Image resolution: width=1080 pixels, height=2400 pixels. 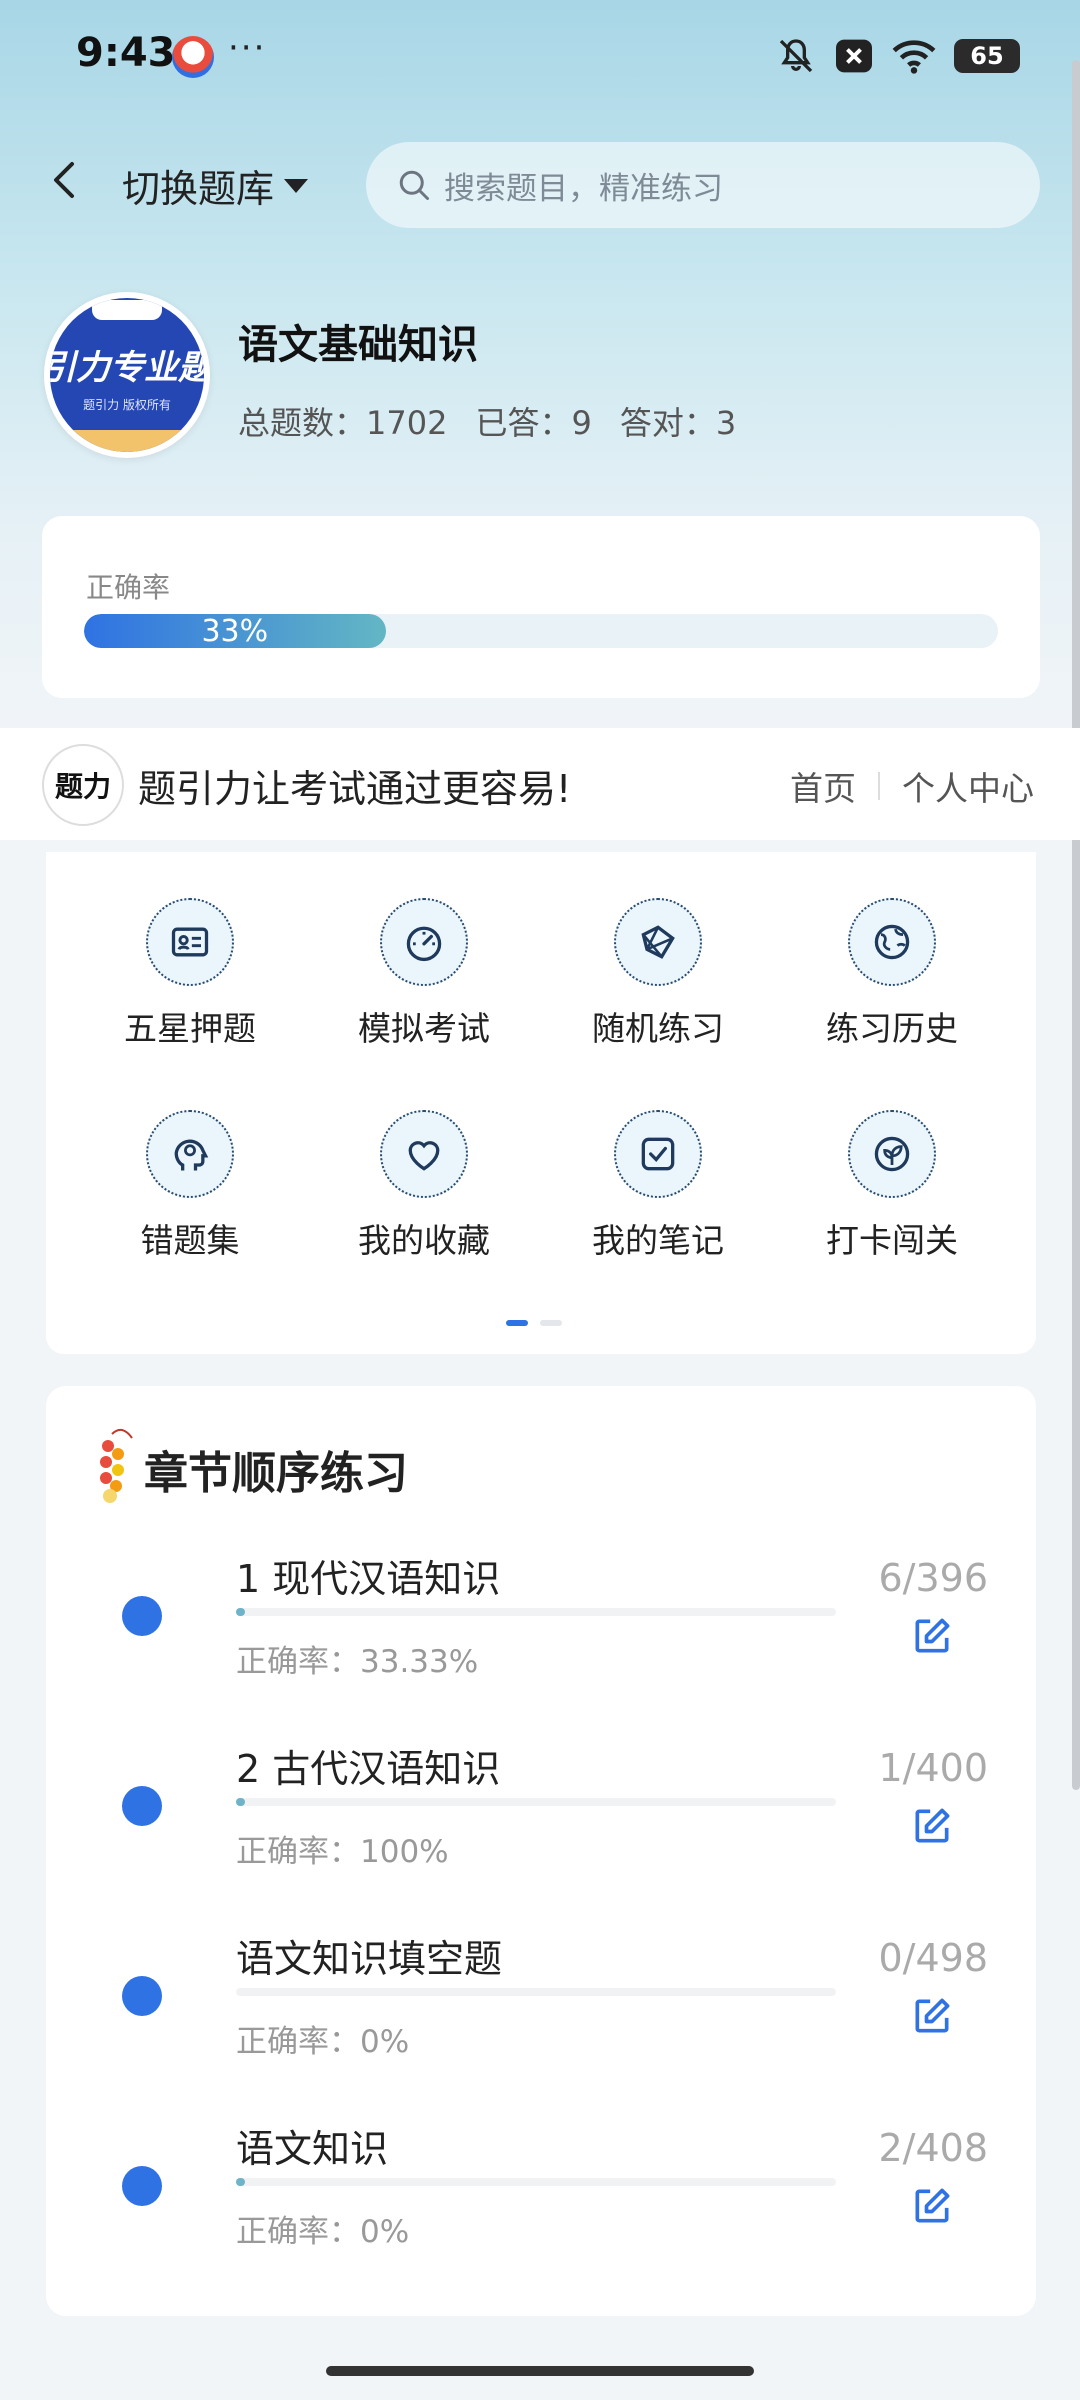 What do you see at coordinates (987, 56) in the screenshot?
I see `battery-indicator: 65` at bounding box center [987, 56].